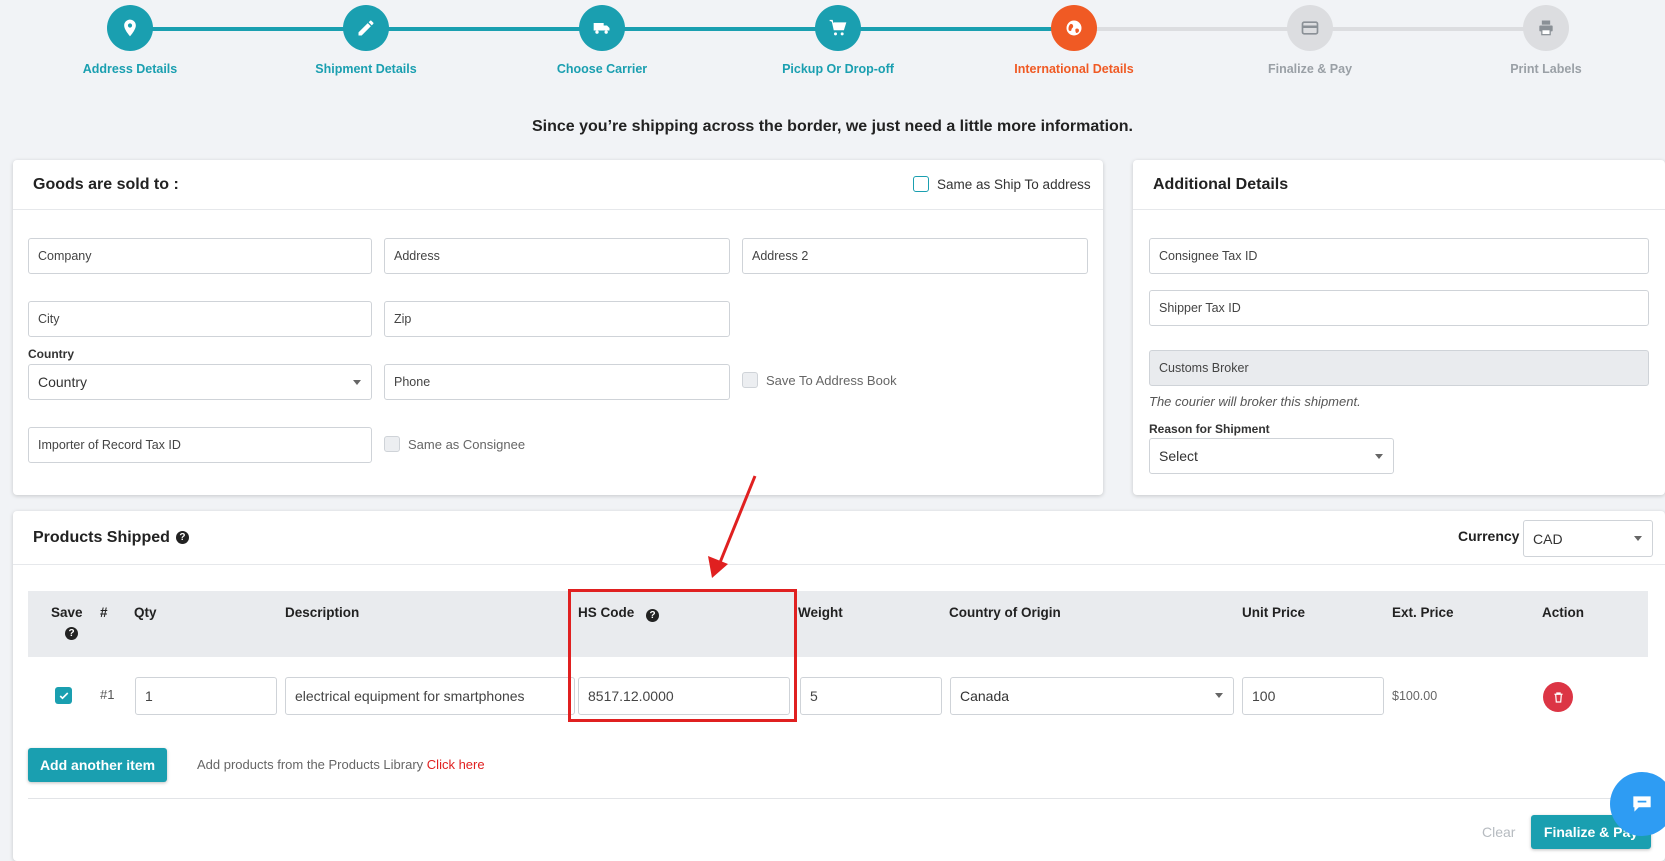 The image size is (1665, 861). I want to click on save-to-address-book-checkbox: Save To Address Book, so click(819, 380).